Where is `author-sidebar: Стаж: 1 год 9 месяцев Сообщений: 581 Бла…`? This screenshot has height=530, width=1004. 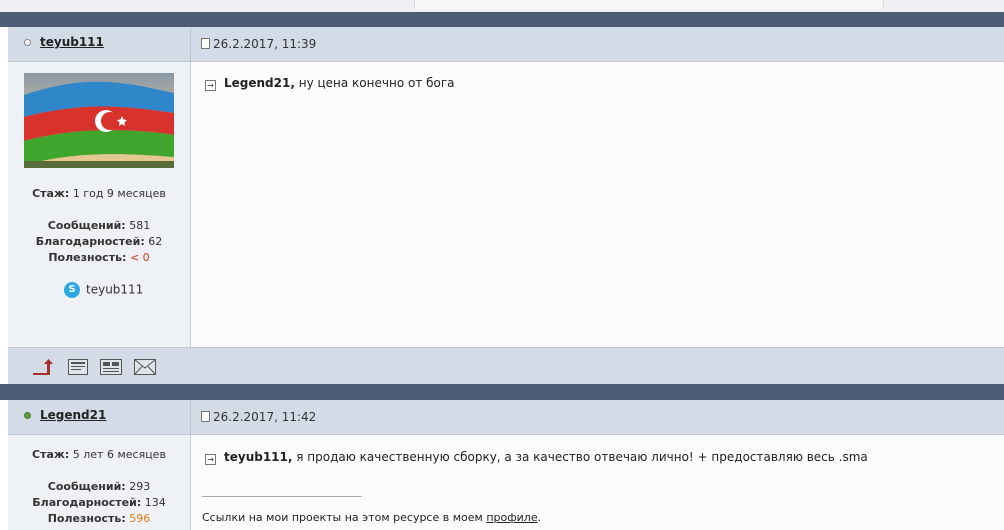
author-sidebar: Стаж: 1 год 9 месяцев Сообщений: 581 Бла… is located at coordinates (99, 205).